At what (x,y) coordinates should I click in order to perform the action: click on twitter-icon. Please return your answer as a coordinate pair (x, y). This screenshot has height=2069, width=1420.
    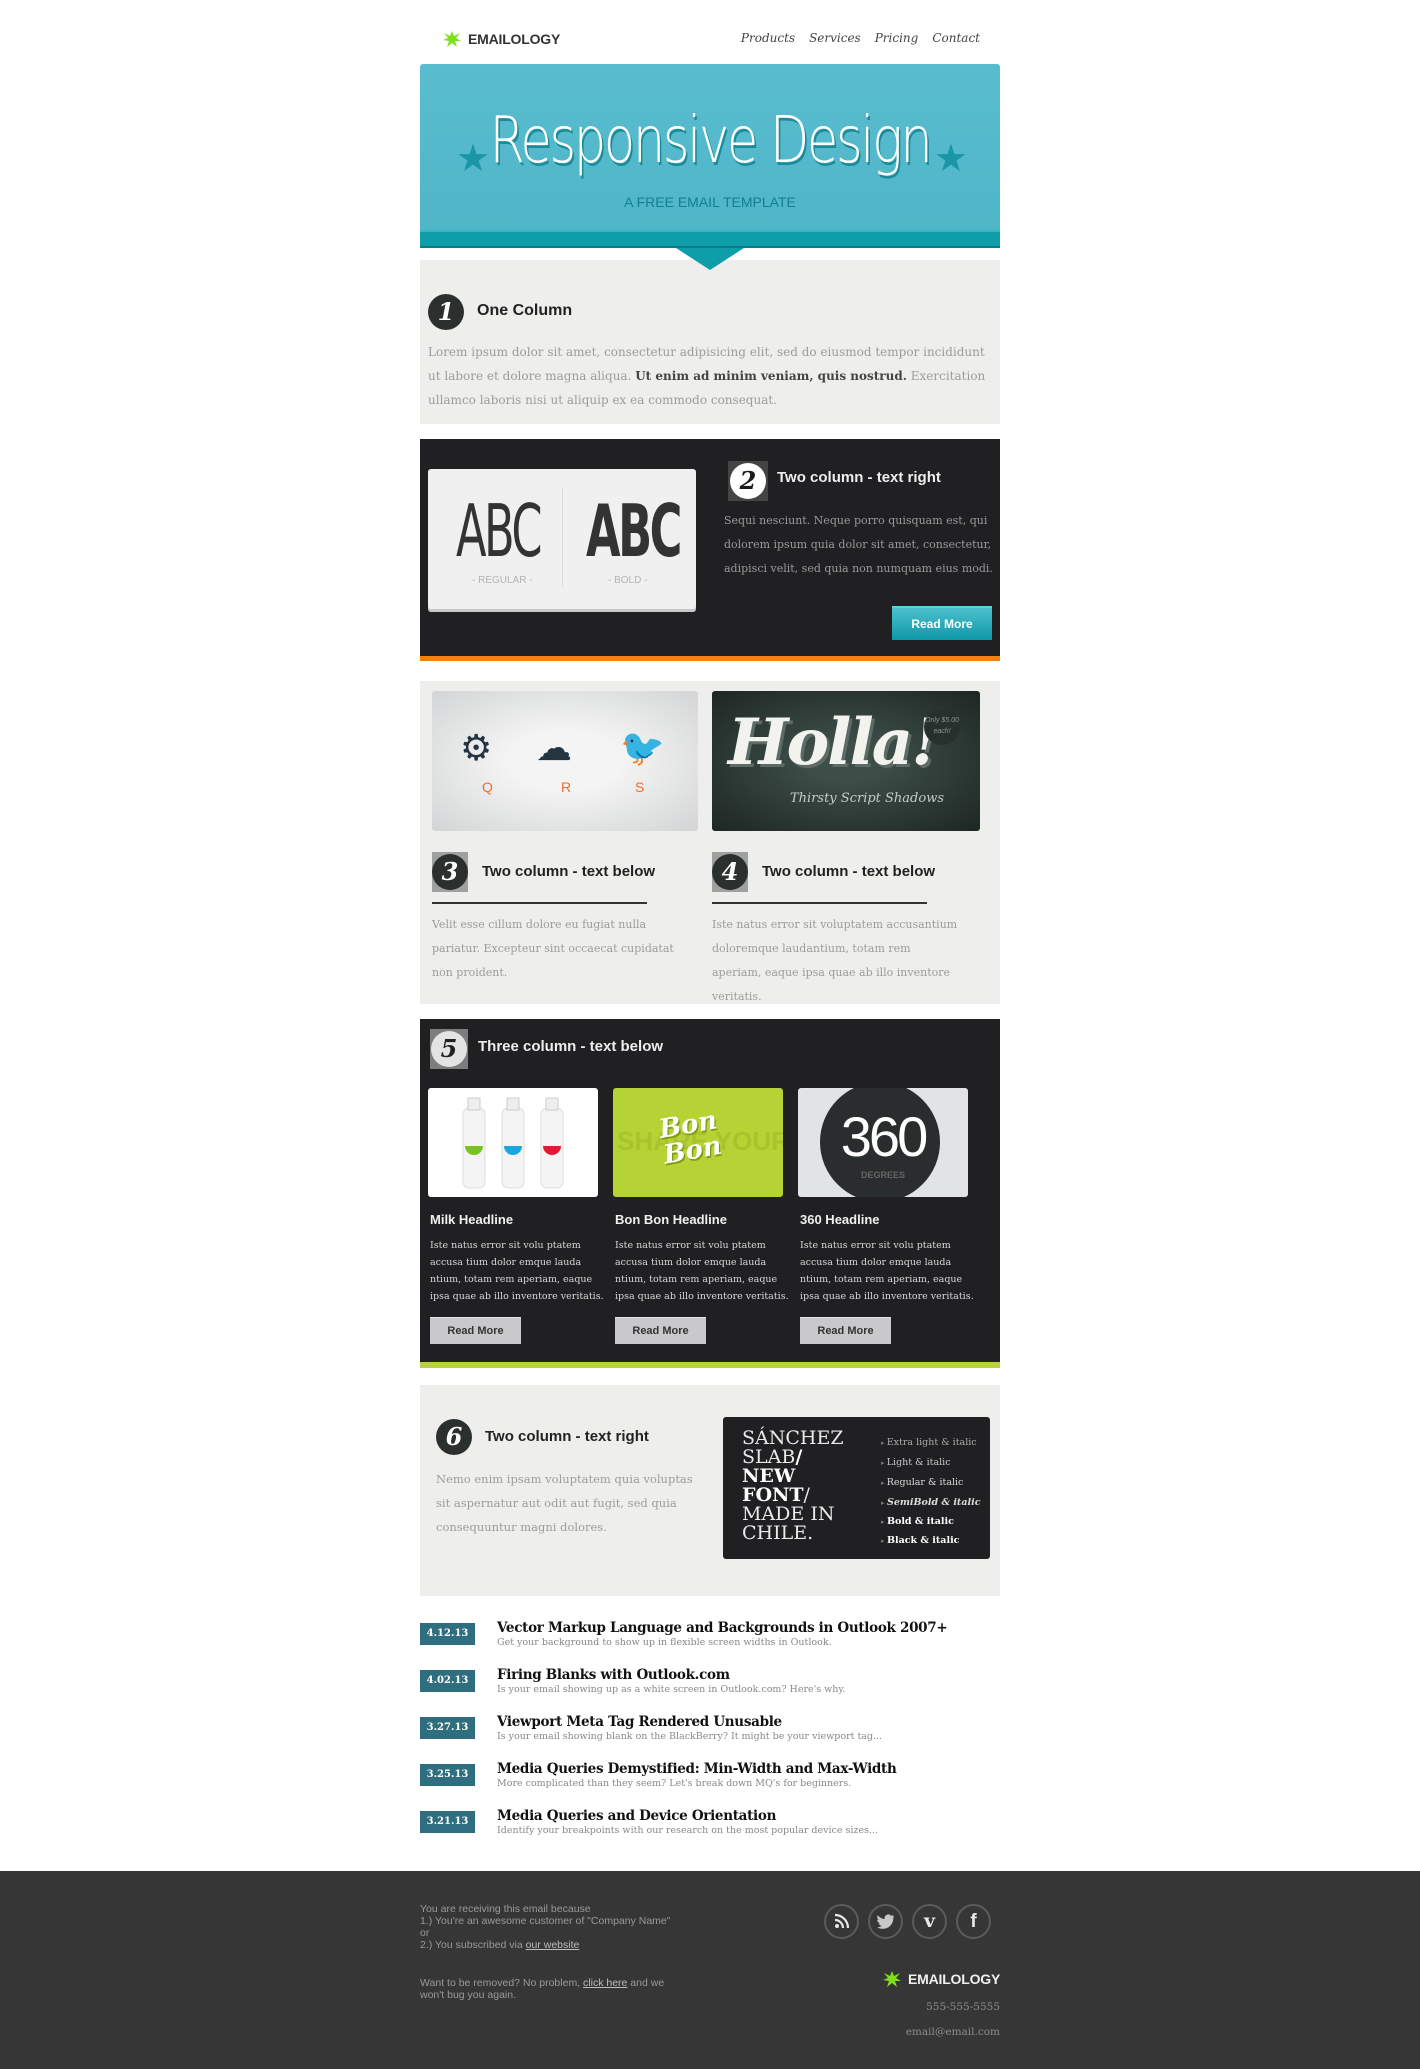
    Looking at the image, I should click on (885, 1921).